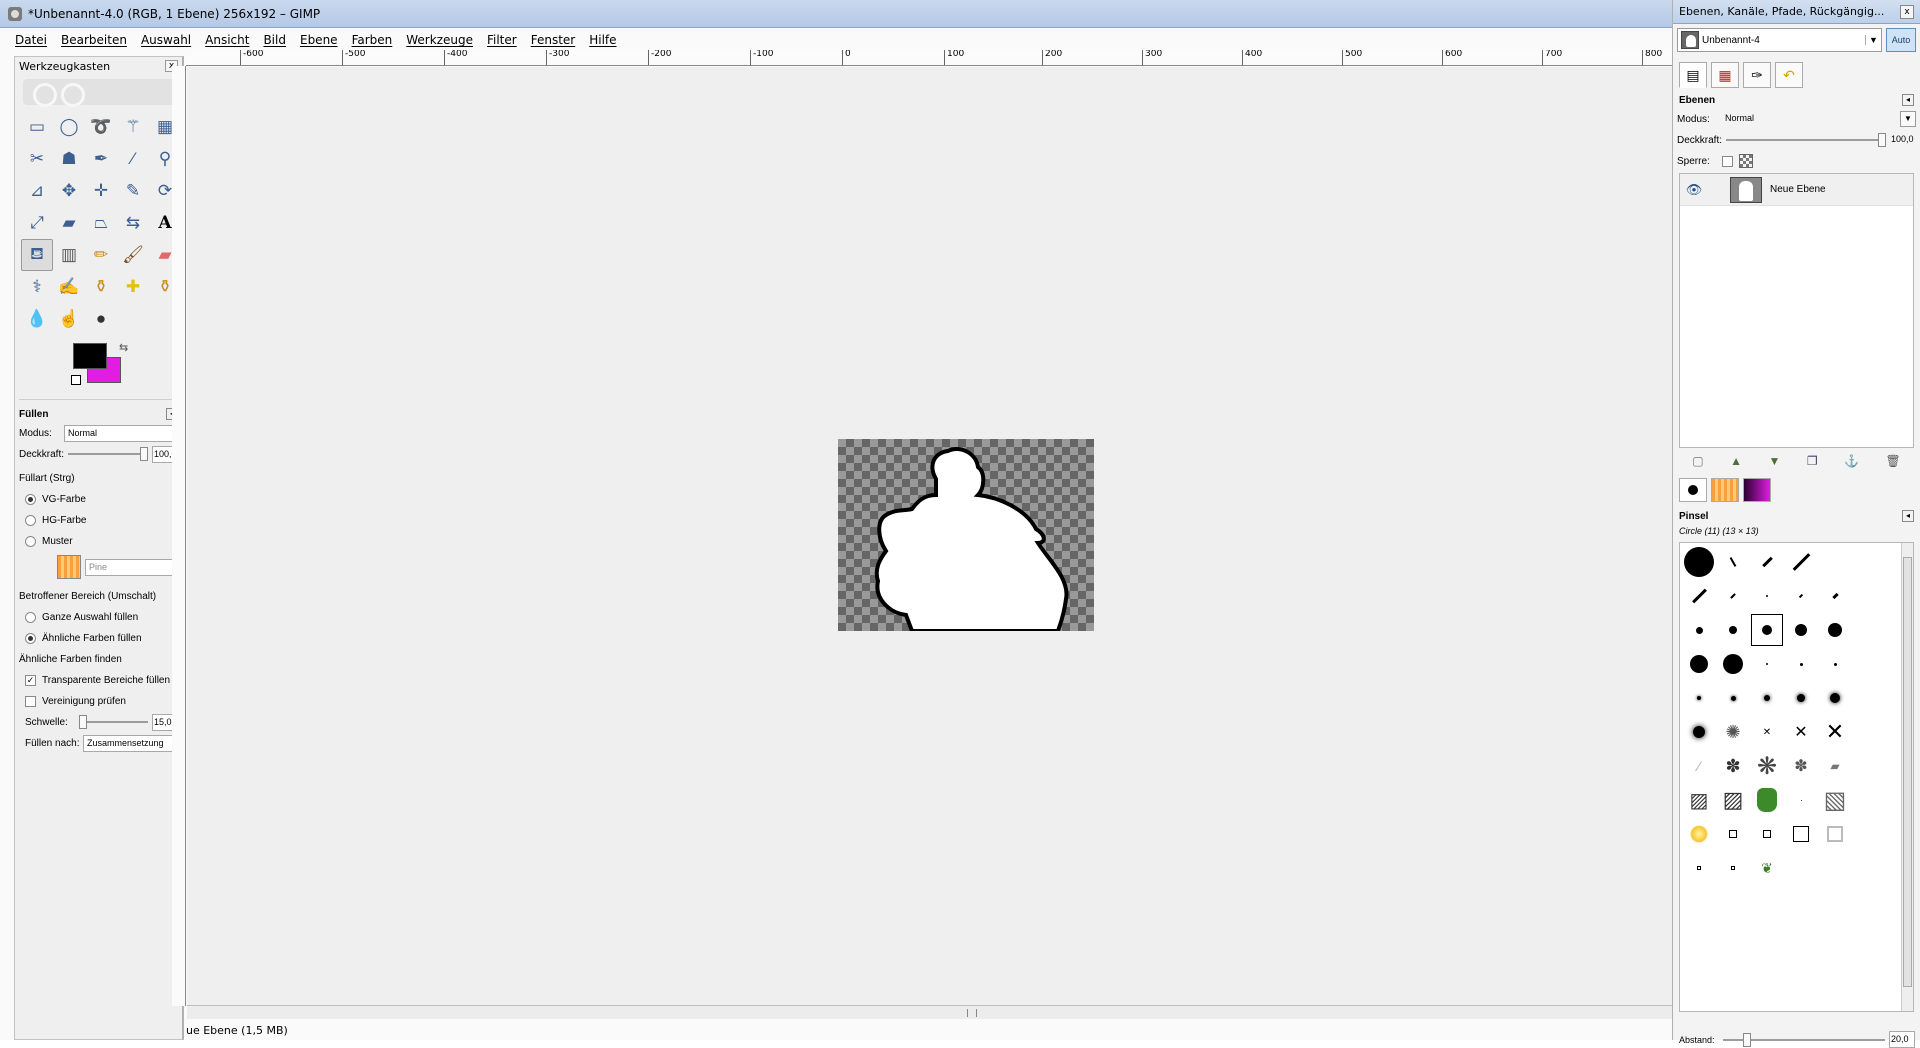 This screenshot has width=1920, height=1048. Describe the element at coordinates (69, 255) in the screenshot. I see `blend-icon: ▥` at that location.